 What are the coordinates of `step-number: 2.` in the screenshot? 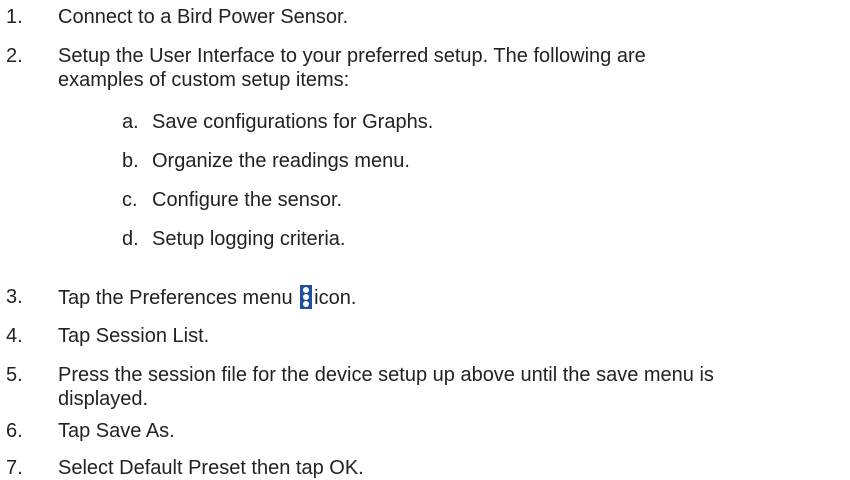 It's located at (14, 56).